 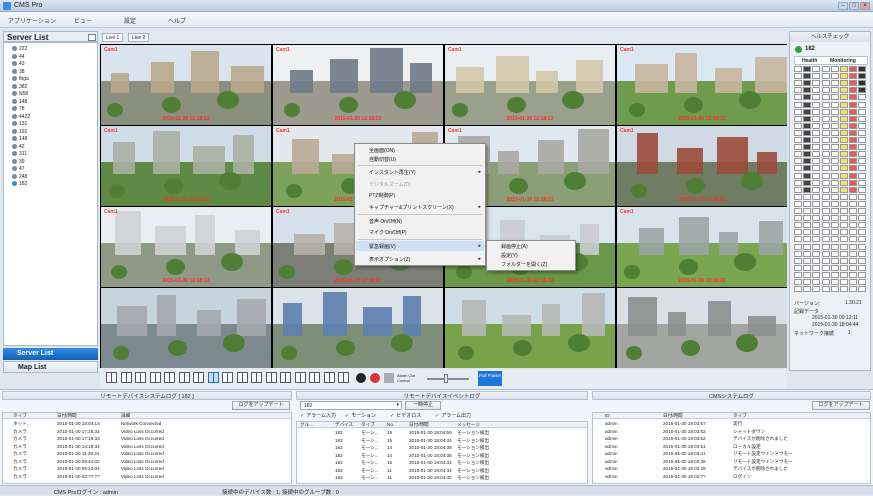 What do you see at coordinates (442, 471) in the screenshot?
I see `table-row: 182 モーシ... 11 2015-01-30 18:04:34 モーション検出` at bounding box center [442, 471].